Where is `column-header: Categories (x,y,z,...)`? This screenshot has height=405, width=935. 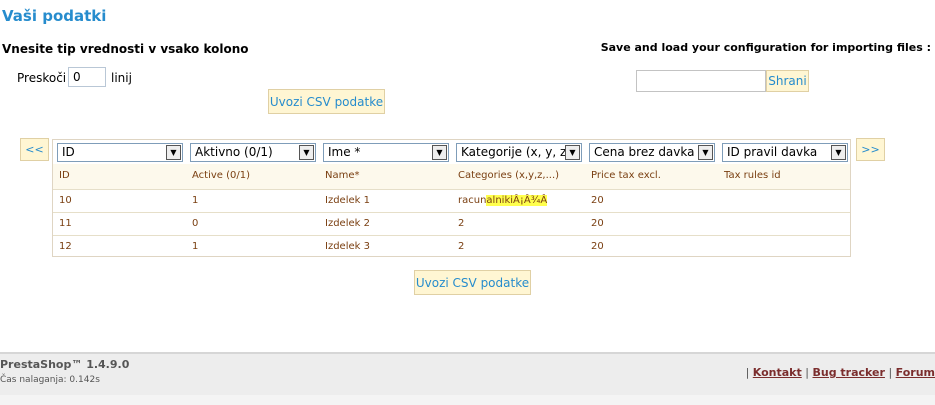 column-header: Categories (x,y,z,...) is located at coordinates (509, 175).